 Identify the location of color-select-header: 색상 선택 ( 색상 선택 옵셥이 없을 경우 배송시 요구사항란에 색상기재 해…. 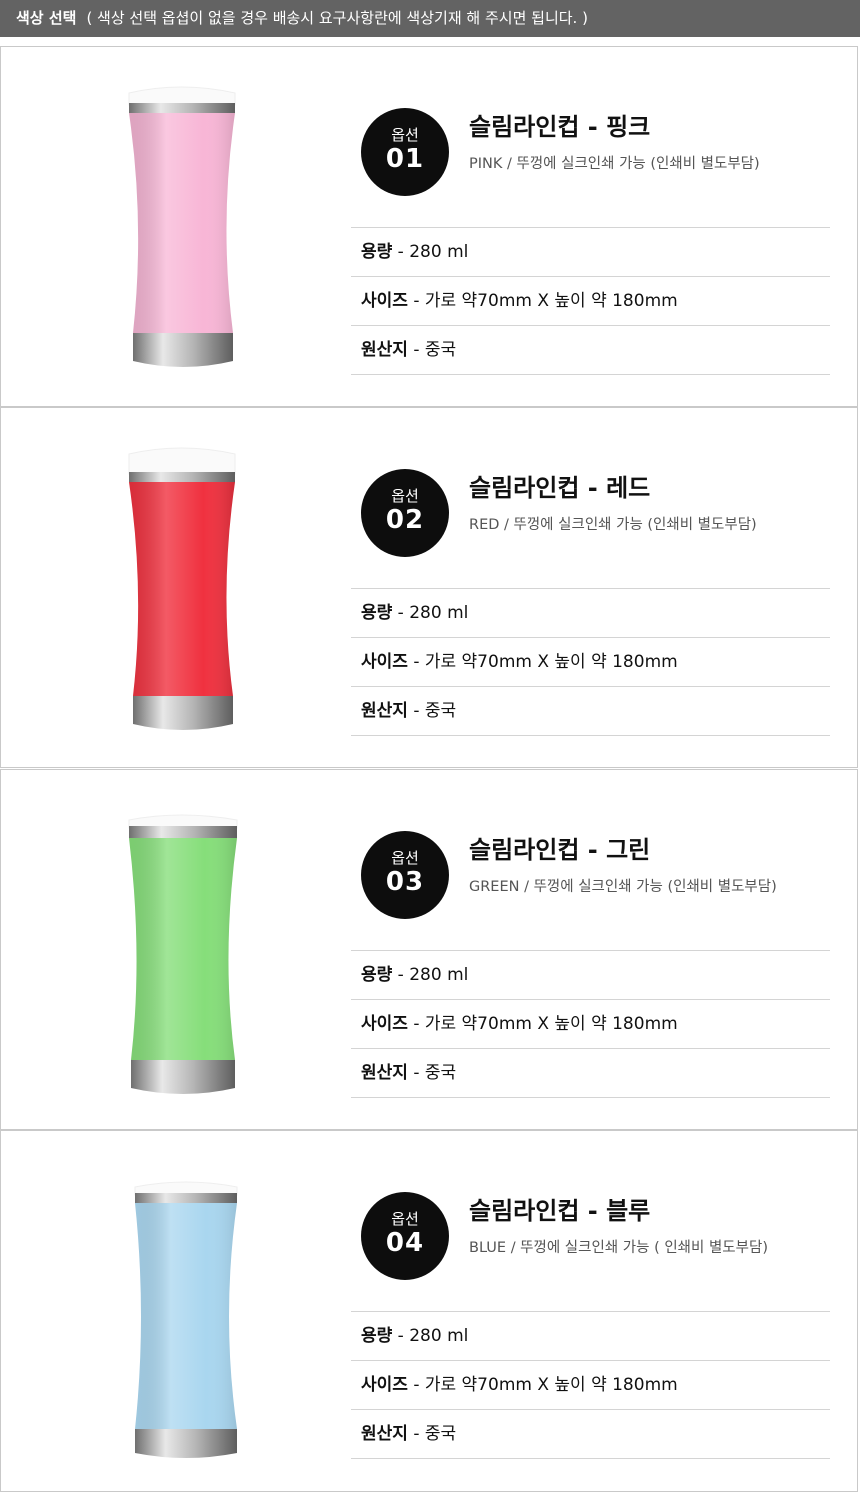
(430, 18).